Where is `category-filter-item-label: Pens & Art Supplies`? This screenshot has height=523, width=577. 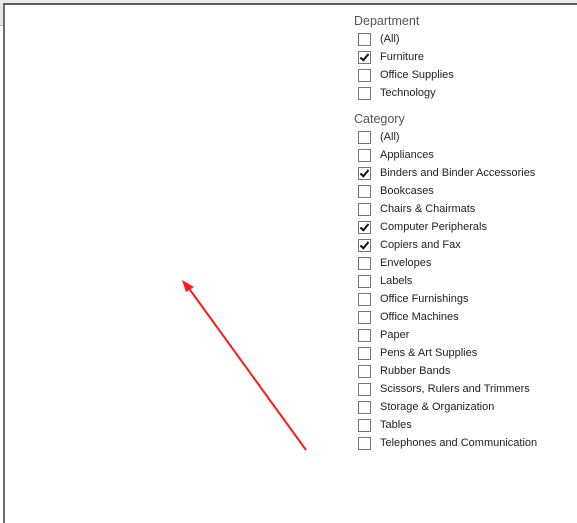
category-filter-item-label: Pens & Art Supplies is located at coordinates (429, 353).